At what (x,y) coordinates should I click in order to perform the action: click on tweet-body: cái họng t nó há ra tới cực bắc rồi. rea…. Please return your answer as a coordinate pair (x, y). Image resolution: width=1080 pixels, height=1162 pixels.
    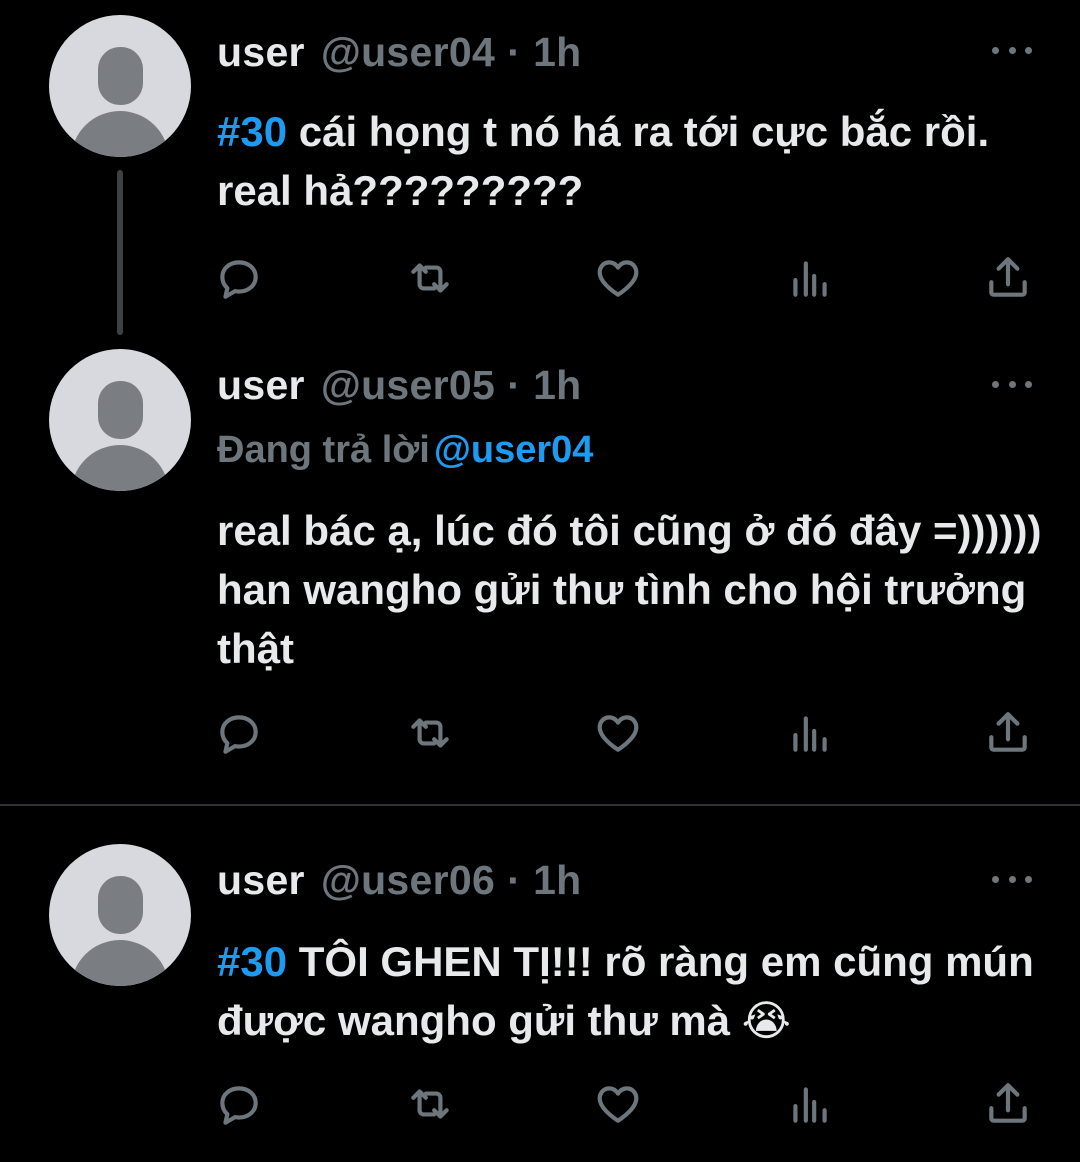
    Looking at the image, I should click on (603, 161).